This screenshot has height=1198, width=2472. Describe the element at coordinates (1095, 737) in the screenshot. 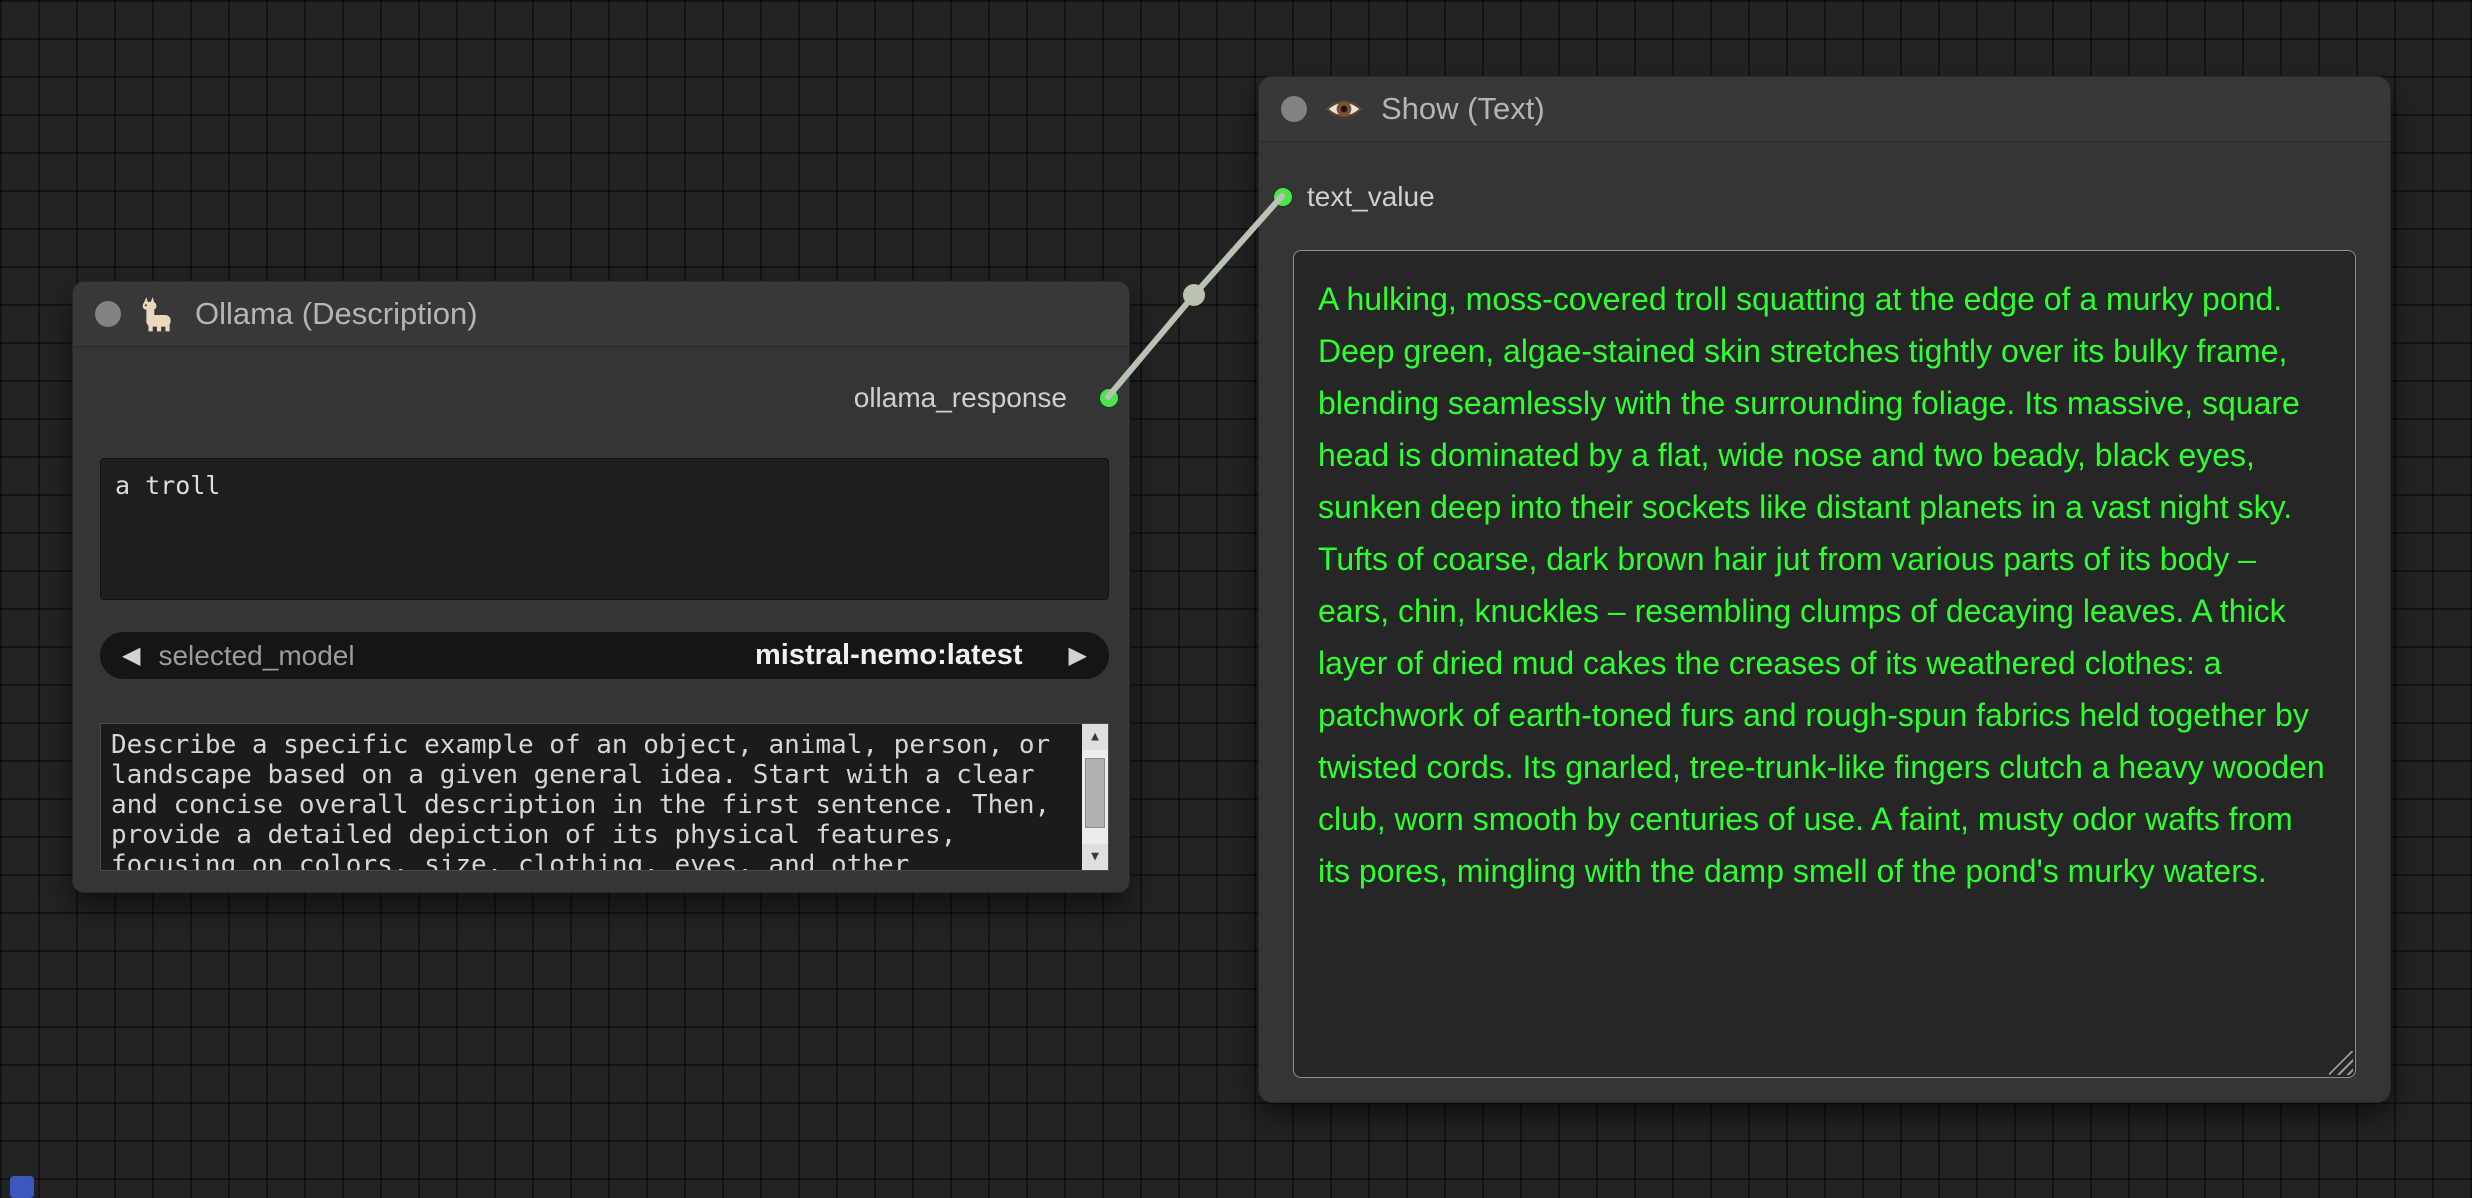

I see `scroll-up-icon: ▲` at that location.